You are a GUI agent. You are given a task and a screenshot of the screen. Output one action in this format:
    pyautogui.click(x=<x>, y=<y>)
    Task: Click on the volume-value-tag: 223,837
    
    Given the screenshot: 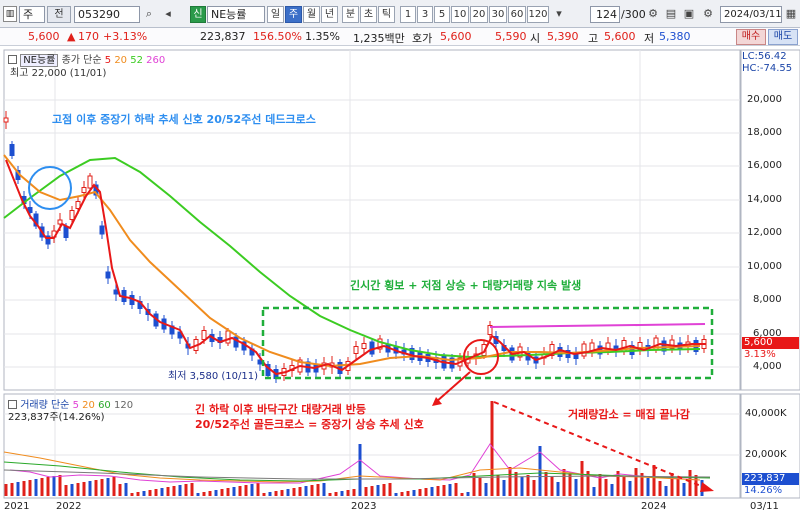 What is the action you would take?
    pyautogui.click(x=770, y=479)
    